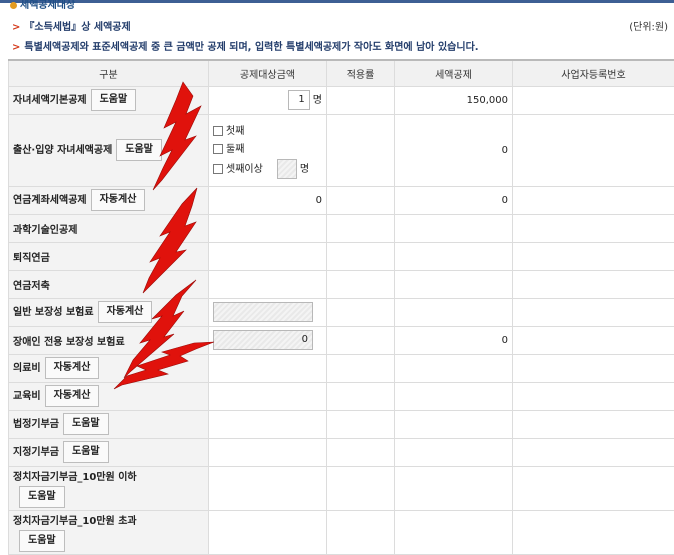 The width and height of the screenshot is (674, 555). I want to click on col-header-bizno: 사업자등록번호, so click(593, 73).